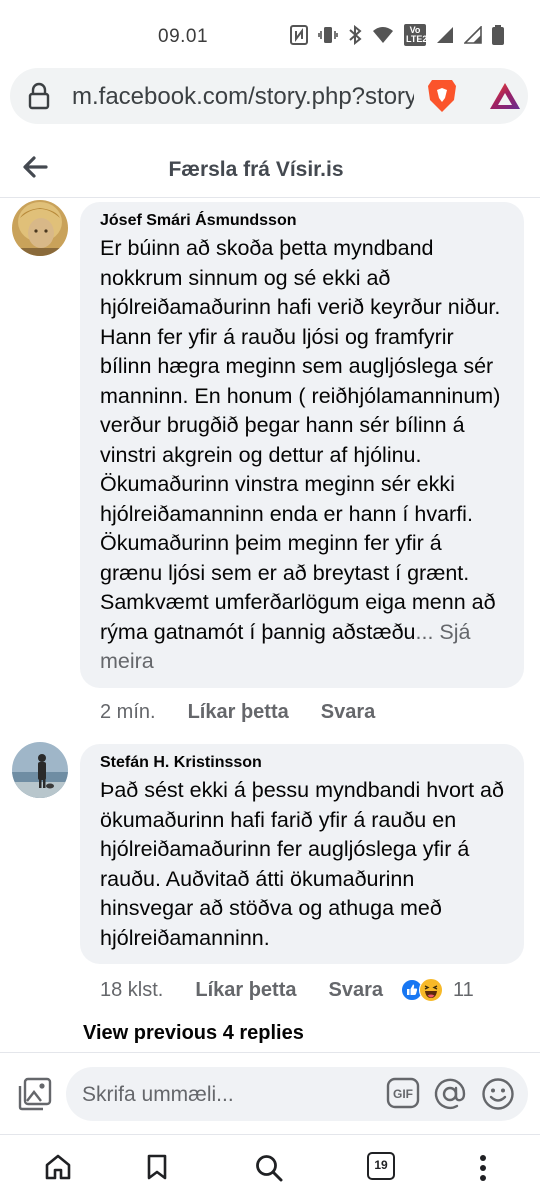  Describe the element at coordinates (498, 1094) in the screenshot. I see `emoji-icon` at that location.